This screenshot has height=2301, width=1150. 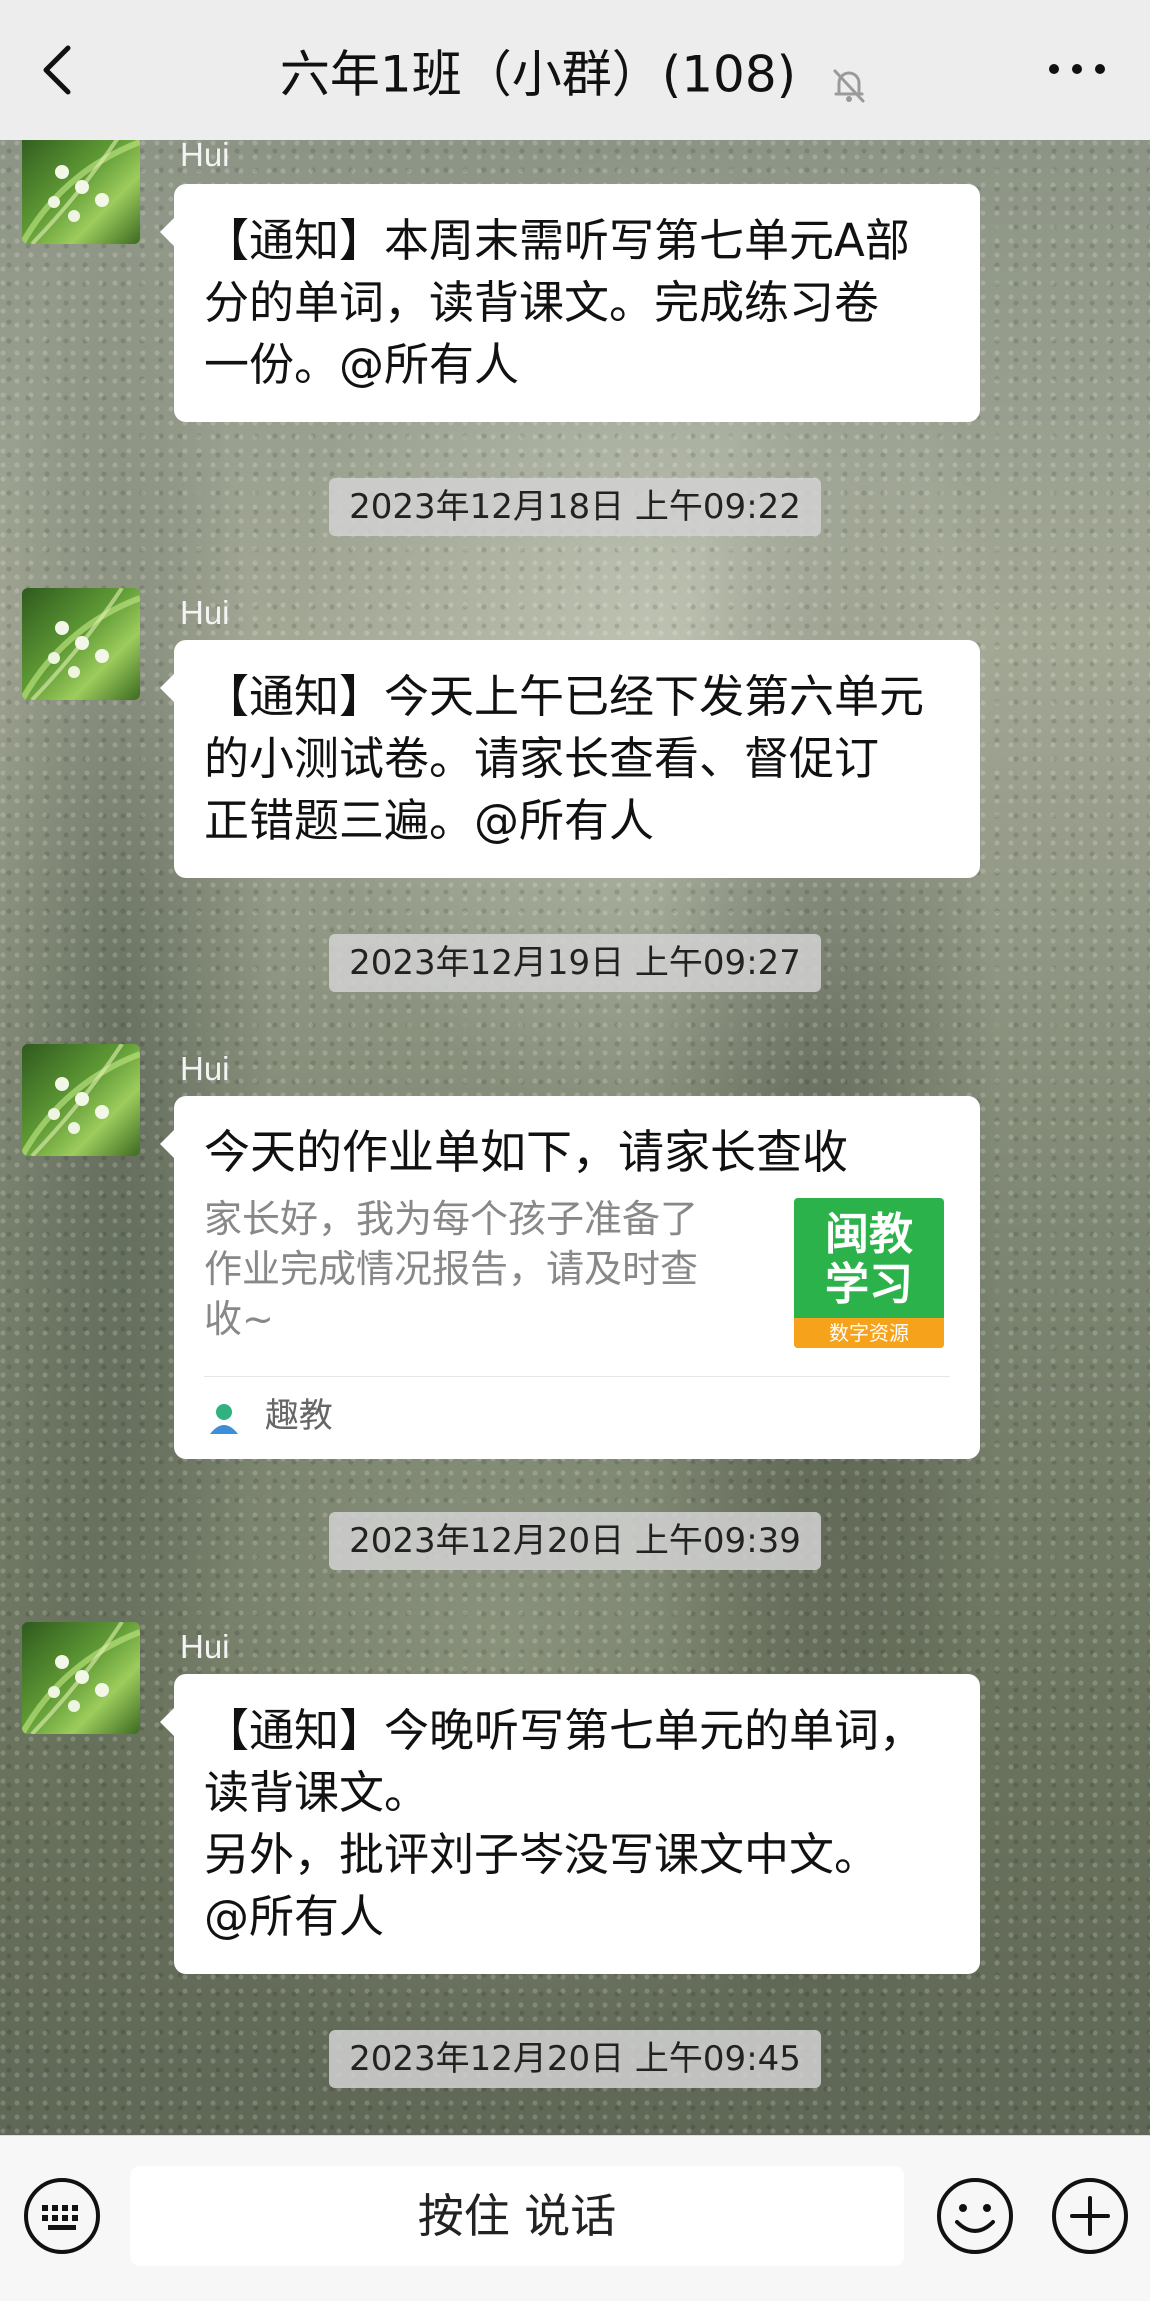 I want to click on card-source: 趣教, so click(x=577, y=1408).